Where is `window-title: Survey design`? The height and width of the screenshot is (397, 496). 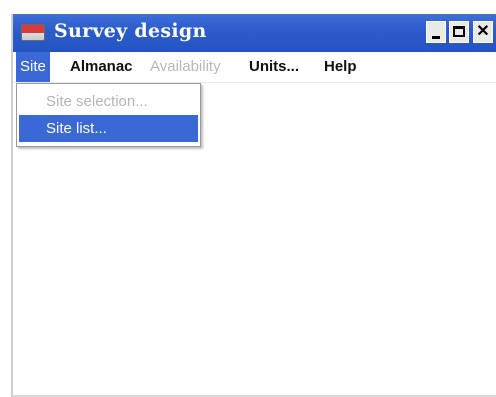 window-title: Survey design is located at coordinates (130, 31).